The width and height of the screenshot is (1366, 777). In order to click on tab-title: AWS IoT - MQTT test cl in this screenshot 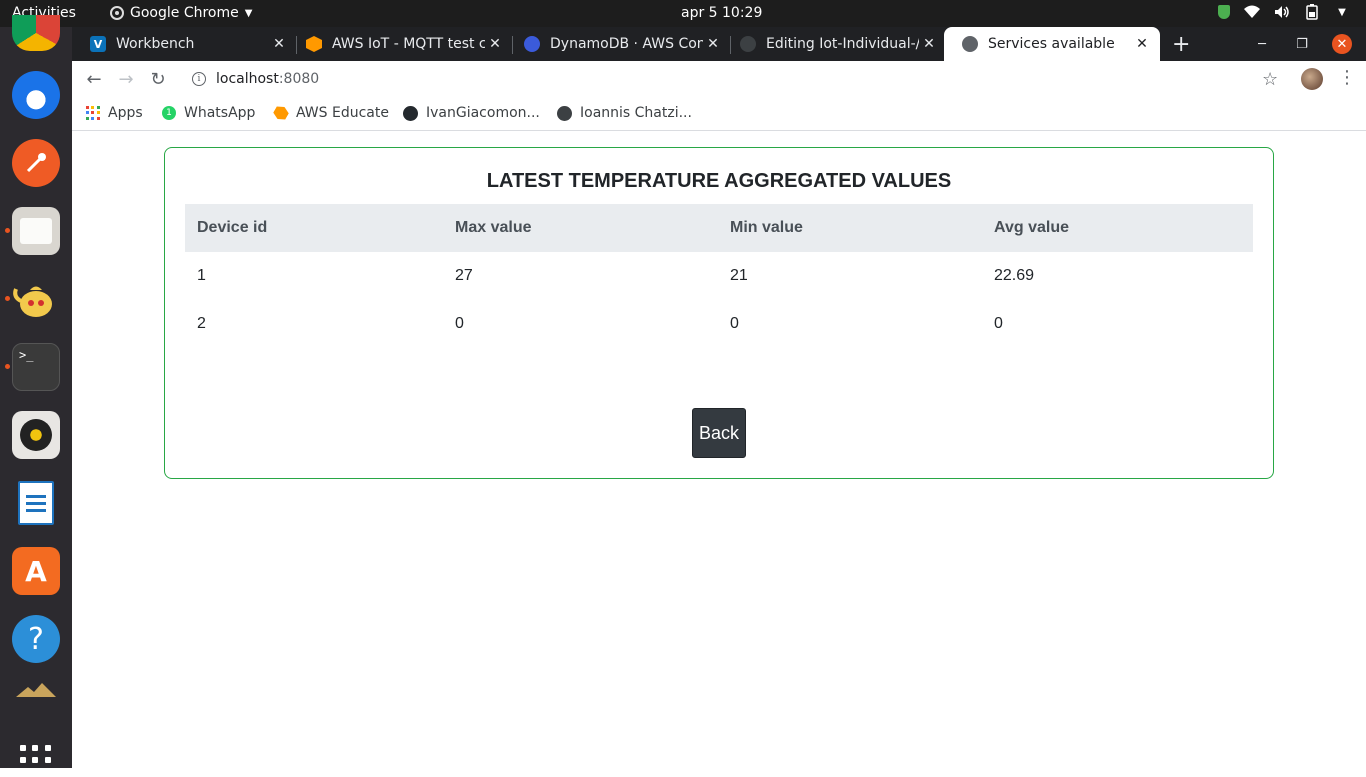, I will do `click(408, 44)`.